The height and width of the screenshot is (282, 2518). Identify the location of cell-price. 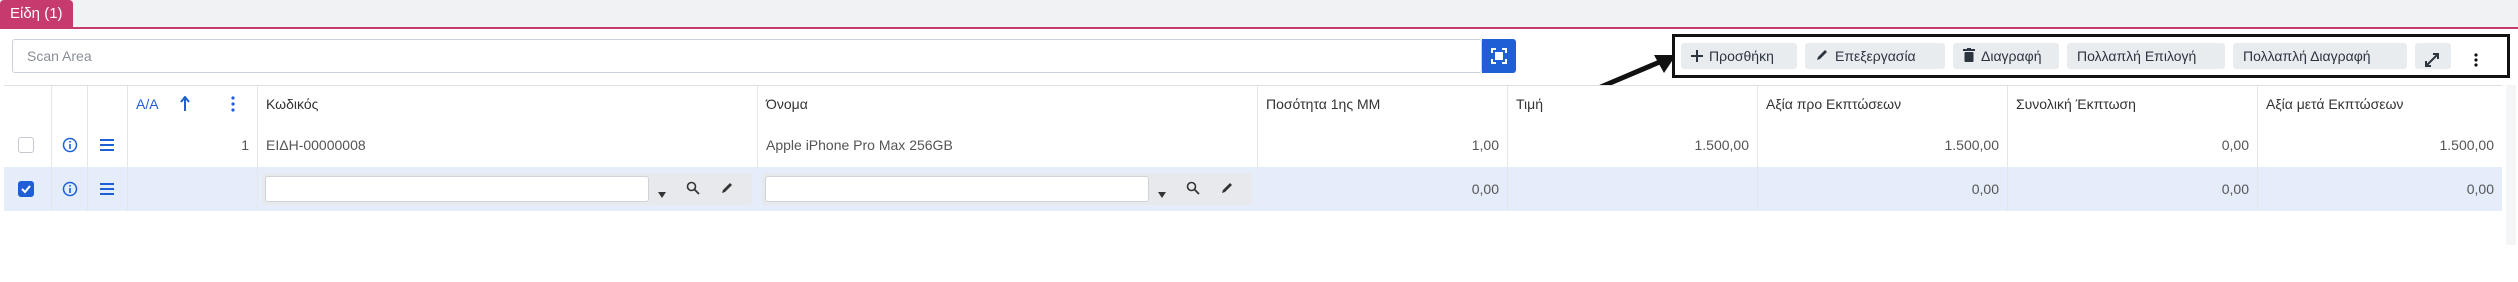
(1633, 189).